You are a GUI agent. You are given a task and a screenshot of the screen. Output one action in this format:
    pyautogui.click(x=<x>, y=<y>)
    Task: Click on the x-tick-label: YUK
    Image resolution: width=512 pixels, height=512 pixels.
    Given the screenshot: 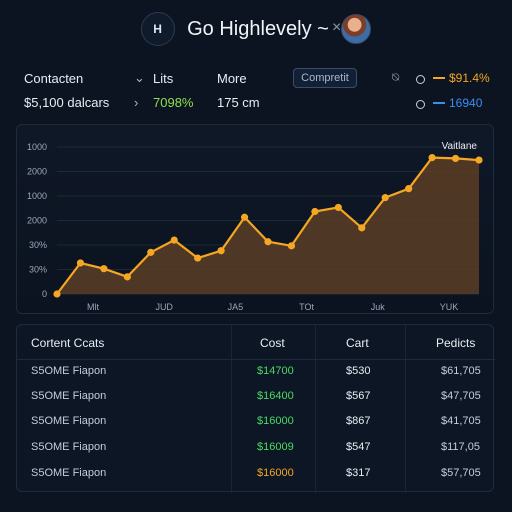 What is the action you would take?
    pyautogui.click(x=449, y=307)
    